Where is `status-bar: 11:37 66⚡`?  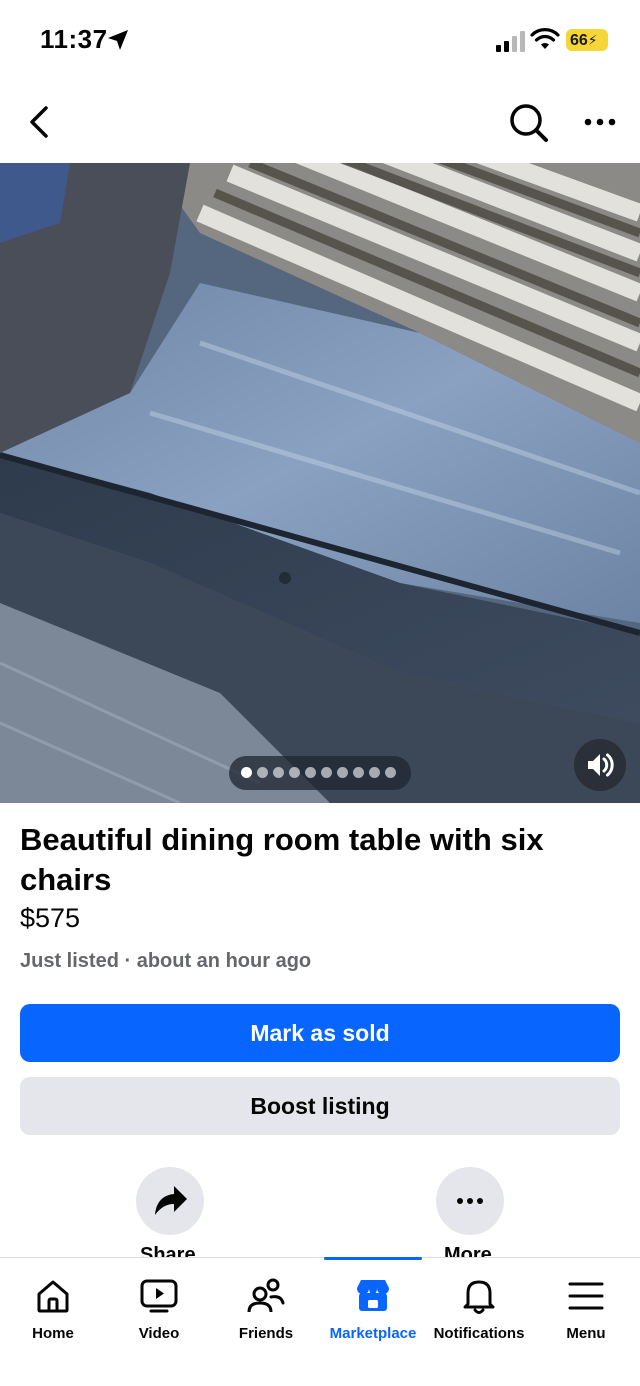 status-bar: 11:37 66⚡ is located at coordinates (320, 40).